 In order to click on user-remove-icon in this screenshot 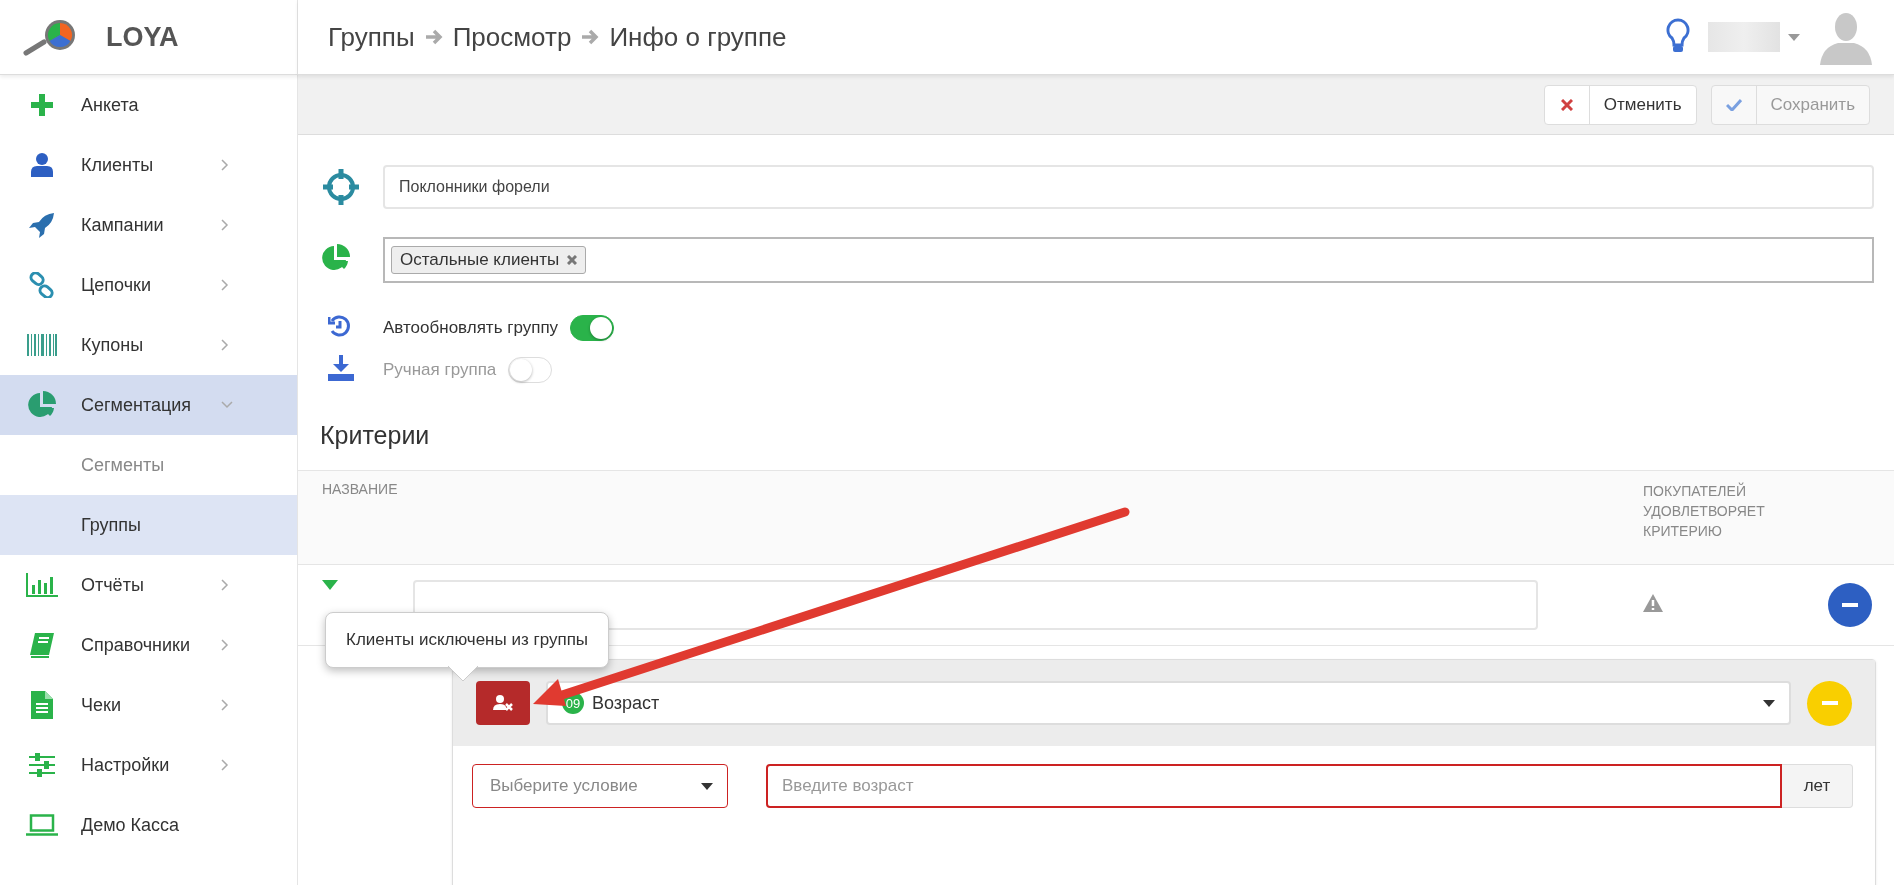, I will do `click(503, 703)`.